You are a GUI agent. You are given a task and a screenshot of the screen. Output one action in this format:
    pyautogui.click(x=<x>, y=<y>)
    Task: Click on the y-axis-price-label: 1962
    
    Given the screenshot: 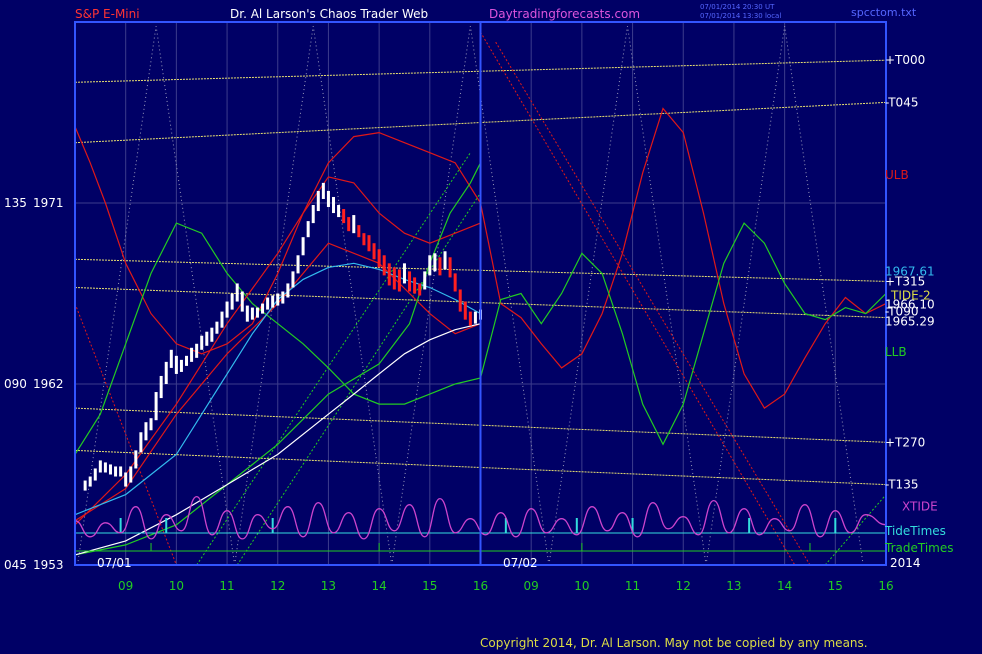 What is the action you would take?
    pyautogui.click(x=48, y=384)
    